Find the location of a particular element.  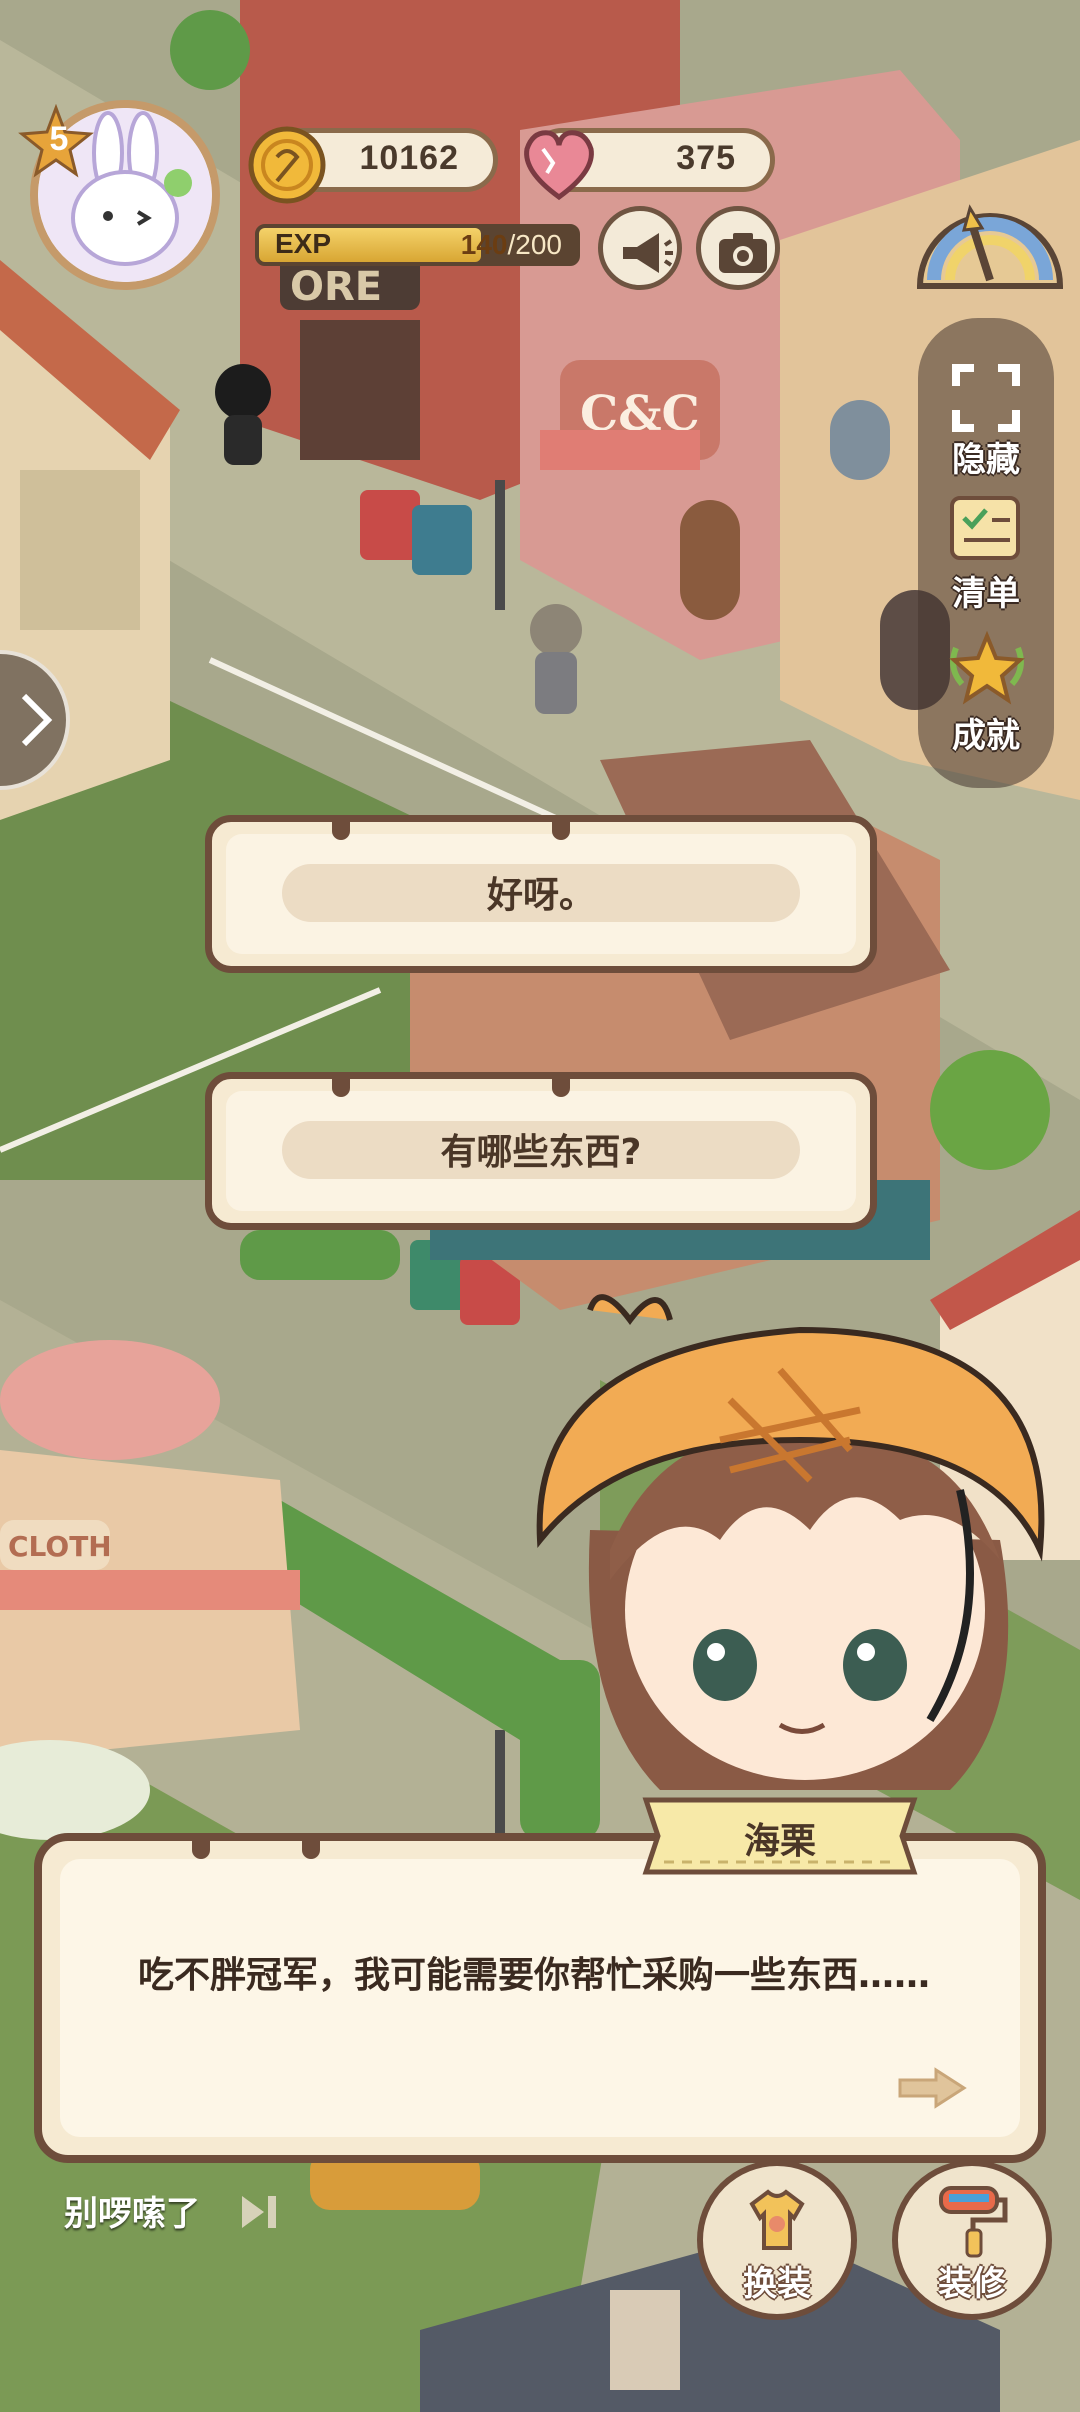

player-level: 5 is located at coordinates (59, 139).